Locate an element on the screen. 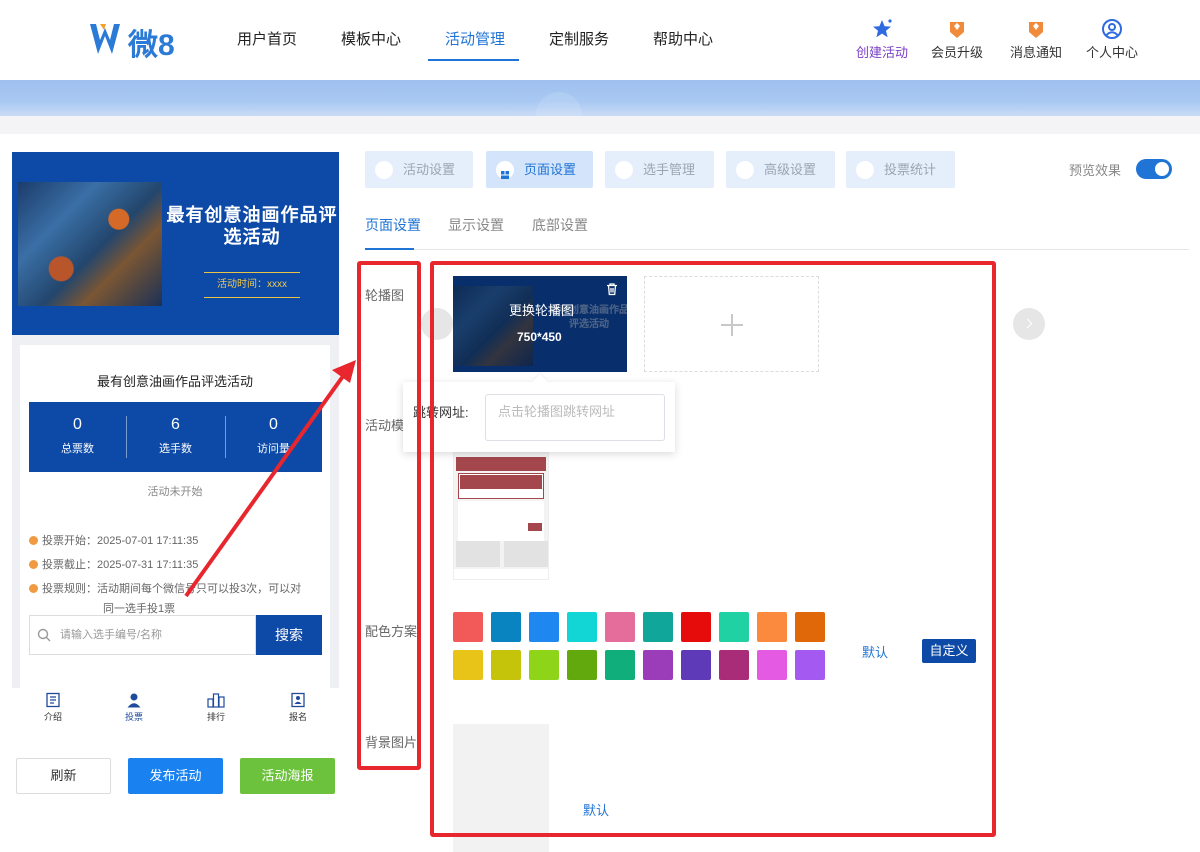  preview-toggle-label: 预览效果 is located at coordinates (1095, 170).